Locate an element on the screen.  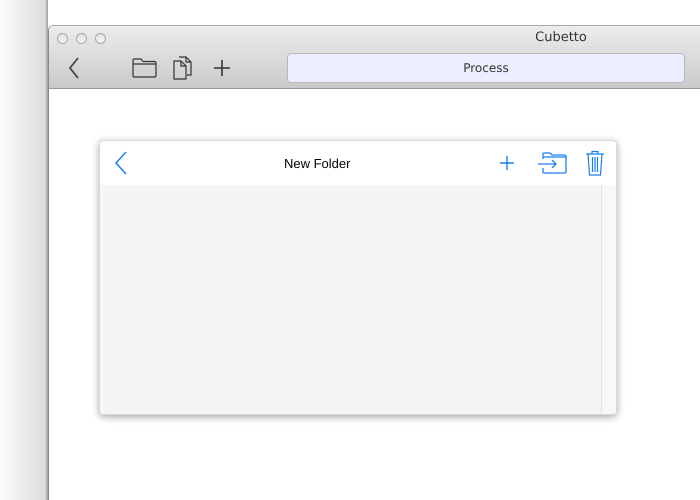
panel-title: New Folder is located at coordinates (318, 163).